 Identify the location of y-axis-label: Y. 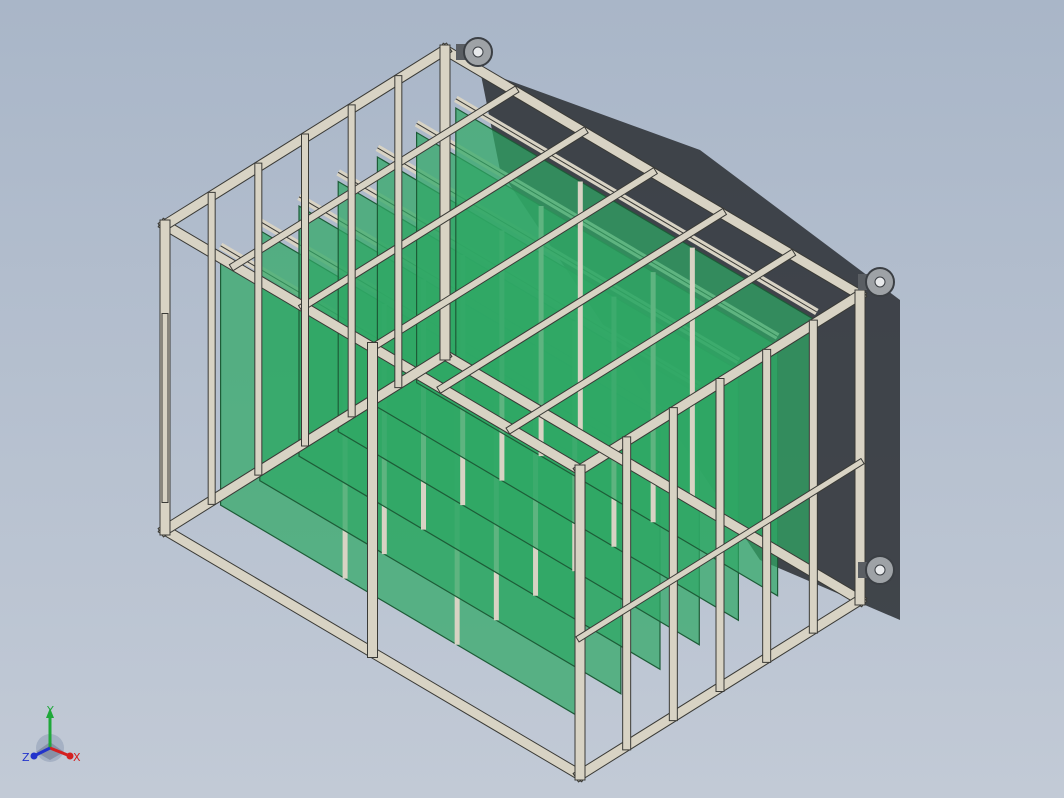
(50, 710).